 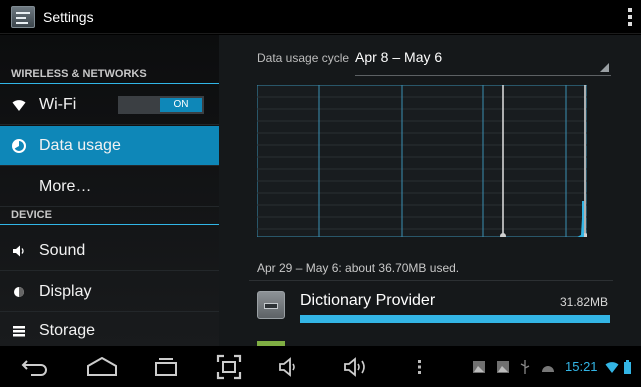 What do you see at coordinates (289, 366) in the screenshot?
I see `volume-down-icon` at bounding box center [289, 366].